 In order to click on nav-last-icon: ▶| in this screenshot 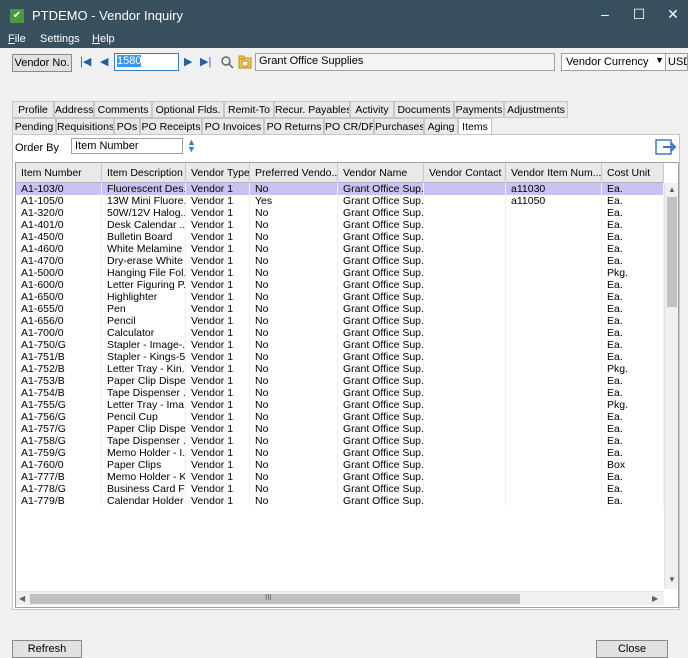, I will do `click(205, 62)`.